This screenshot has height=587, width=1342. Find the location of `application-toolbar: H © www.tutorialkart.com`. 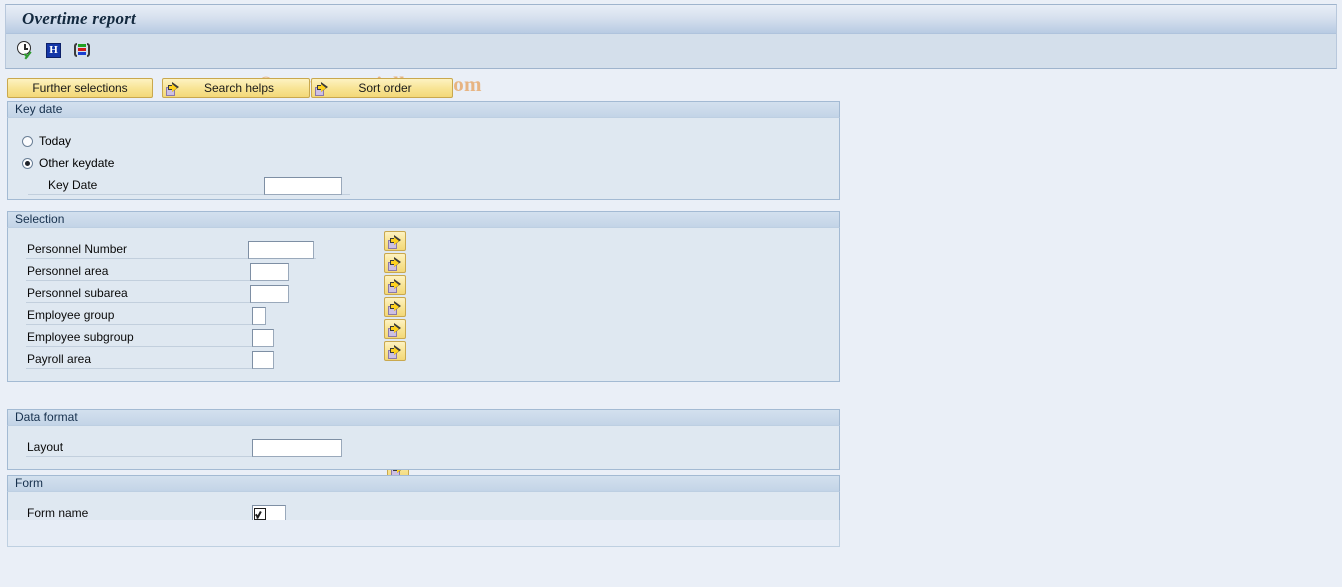

application-toolbar: H © www.tutorialkart.com is located at coordinates (671, 65).